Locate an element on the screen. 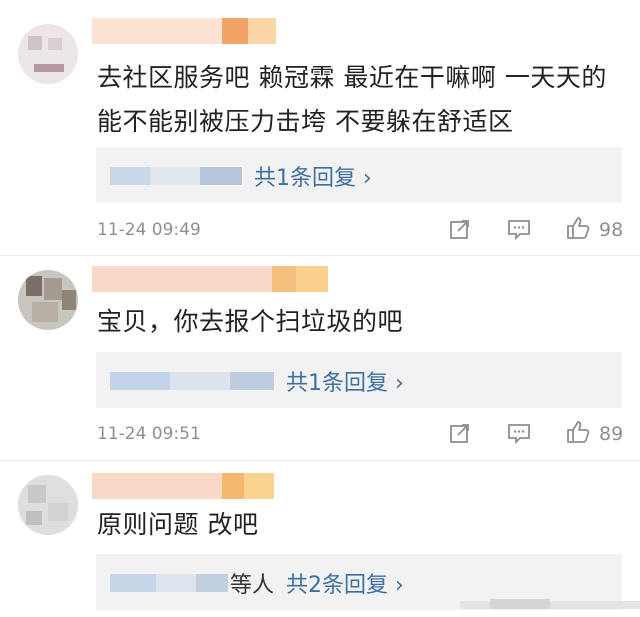  reply-count-link: 共2条回复 › is located at coordinates (345, 583).